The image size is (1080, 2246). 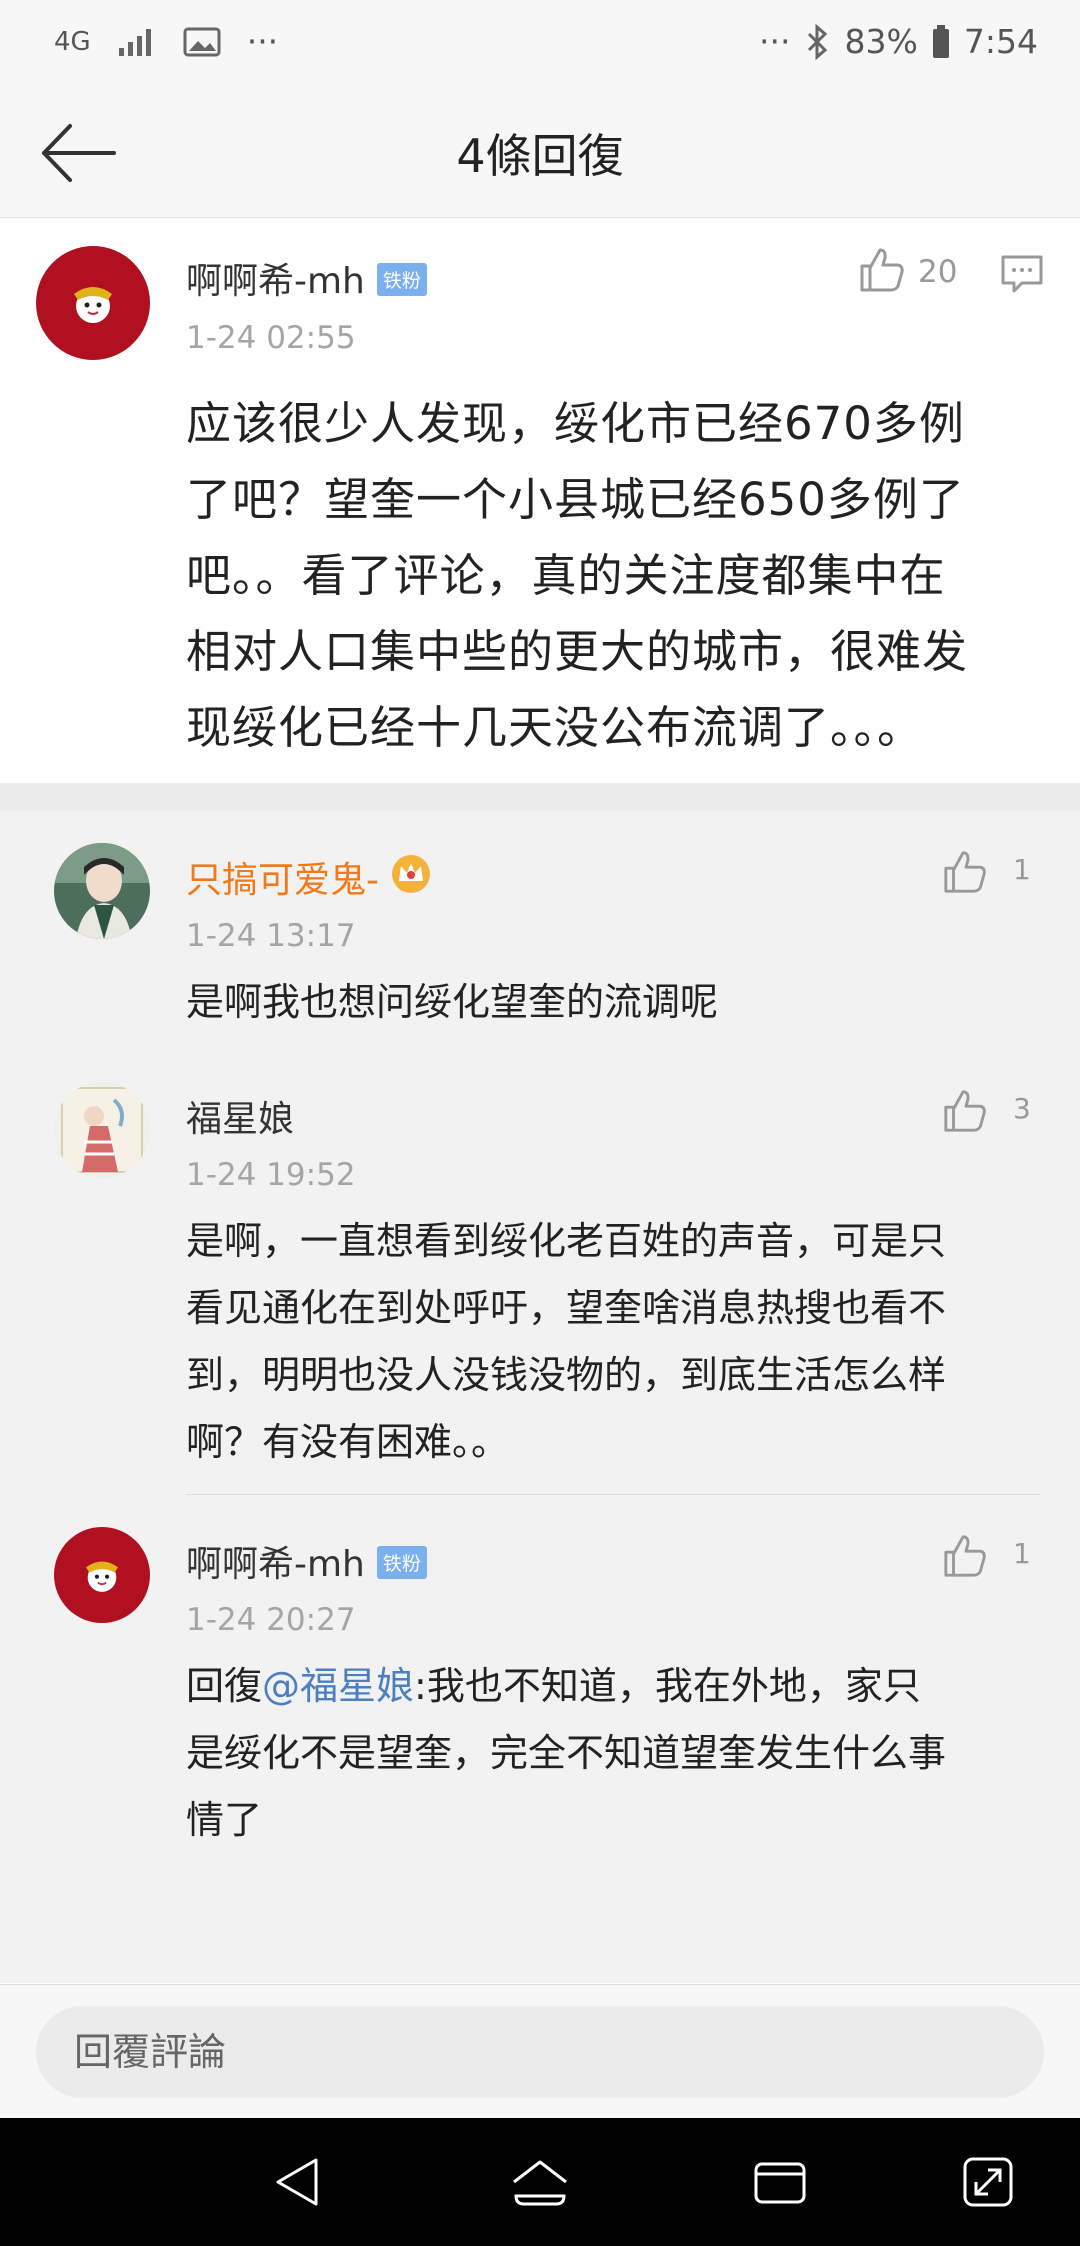 What do you see at coordinates (348, 1442) in the screenshot?
I see `reply-line: 啊？有没有困难。。` at bounding box center [348, 1442].